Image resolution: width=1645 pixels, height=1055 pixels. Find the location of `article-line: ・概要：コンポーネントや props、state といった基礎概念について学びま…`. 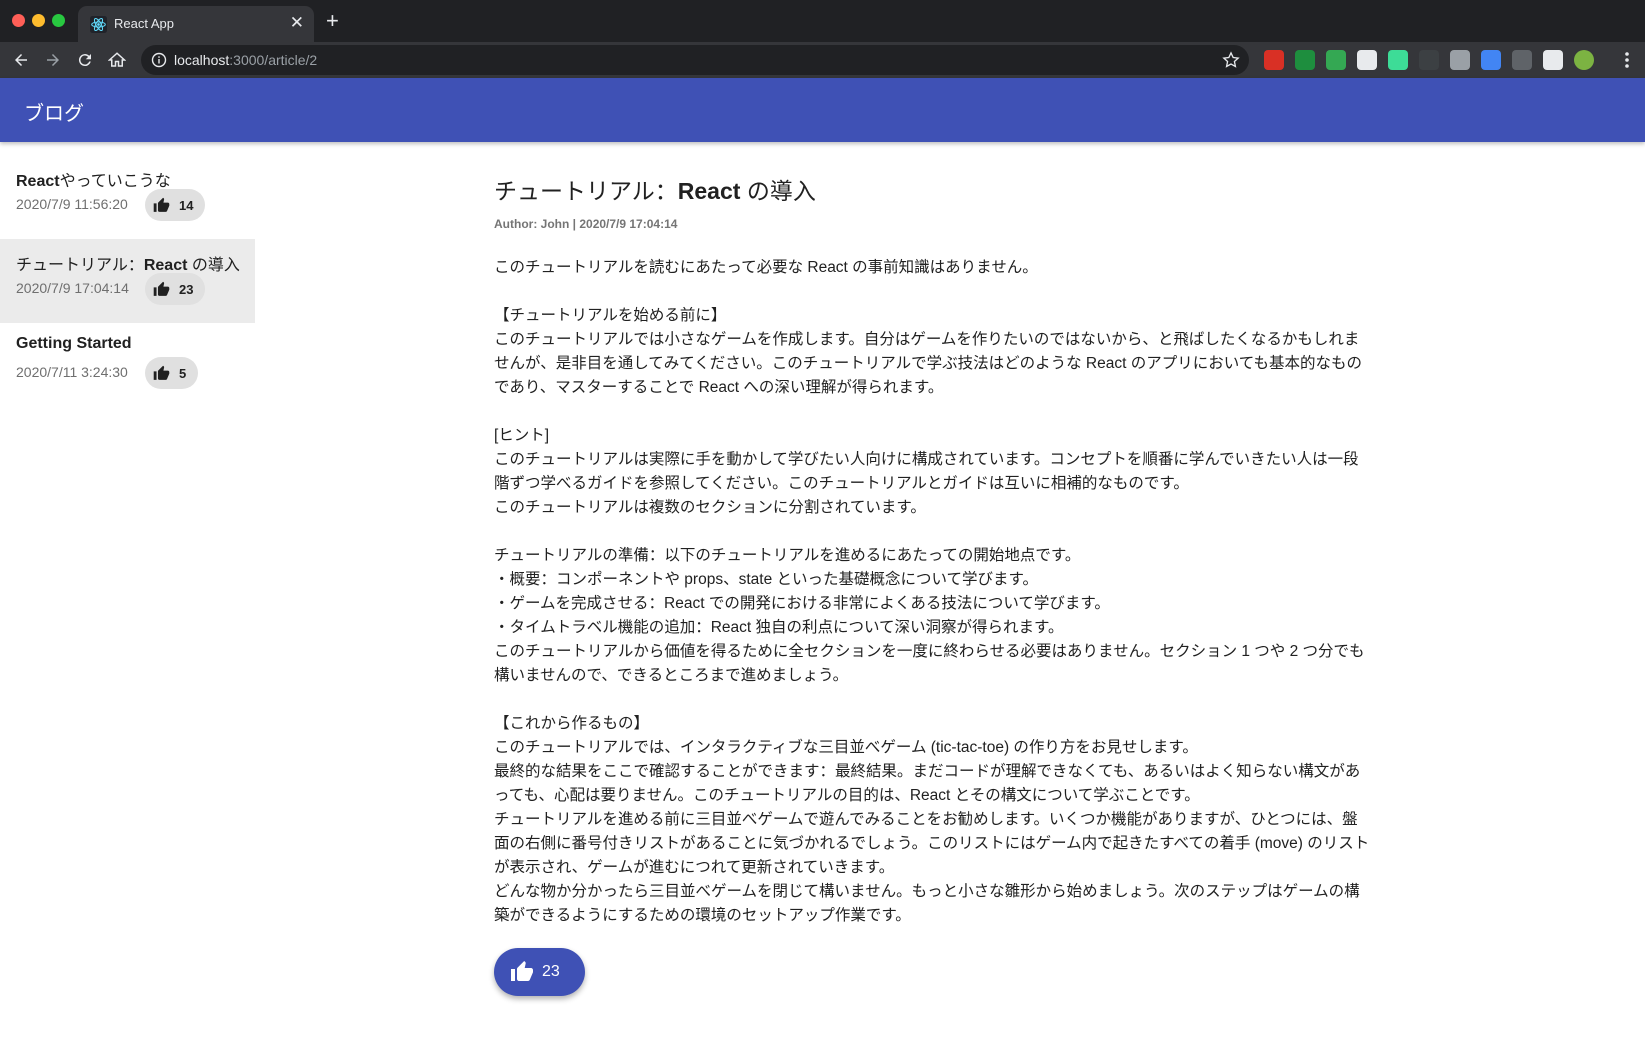

article-line: ・概要：コンポーネントや props、state といった基礎概念について学びま… is located at coordinates (766, 579).